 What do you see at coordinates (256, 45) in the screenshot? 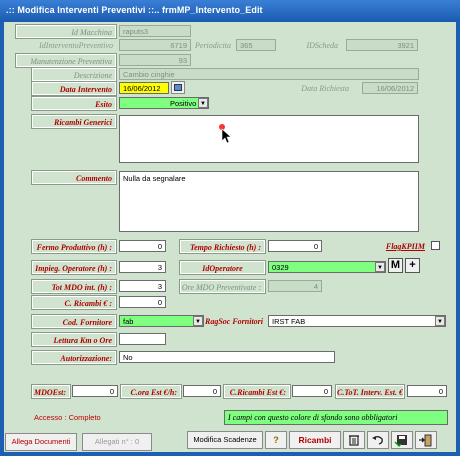
I see `periodicita-field: 365` at bounding box center [256, 45].